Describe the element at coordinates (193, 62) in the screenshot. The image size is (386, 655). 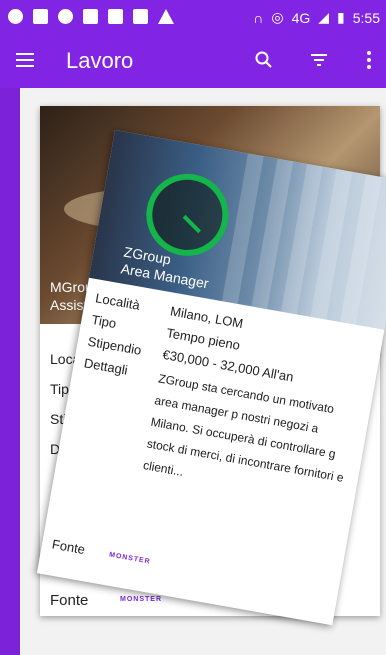
I see `app-bar: Lavoro` at that location.